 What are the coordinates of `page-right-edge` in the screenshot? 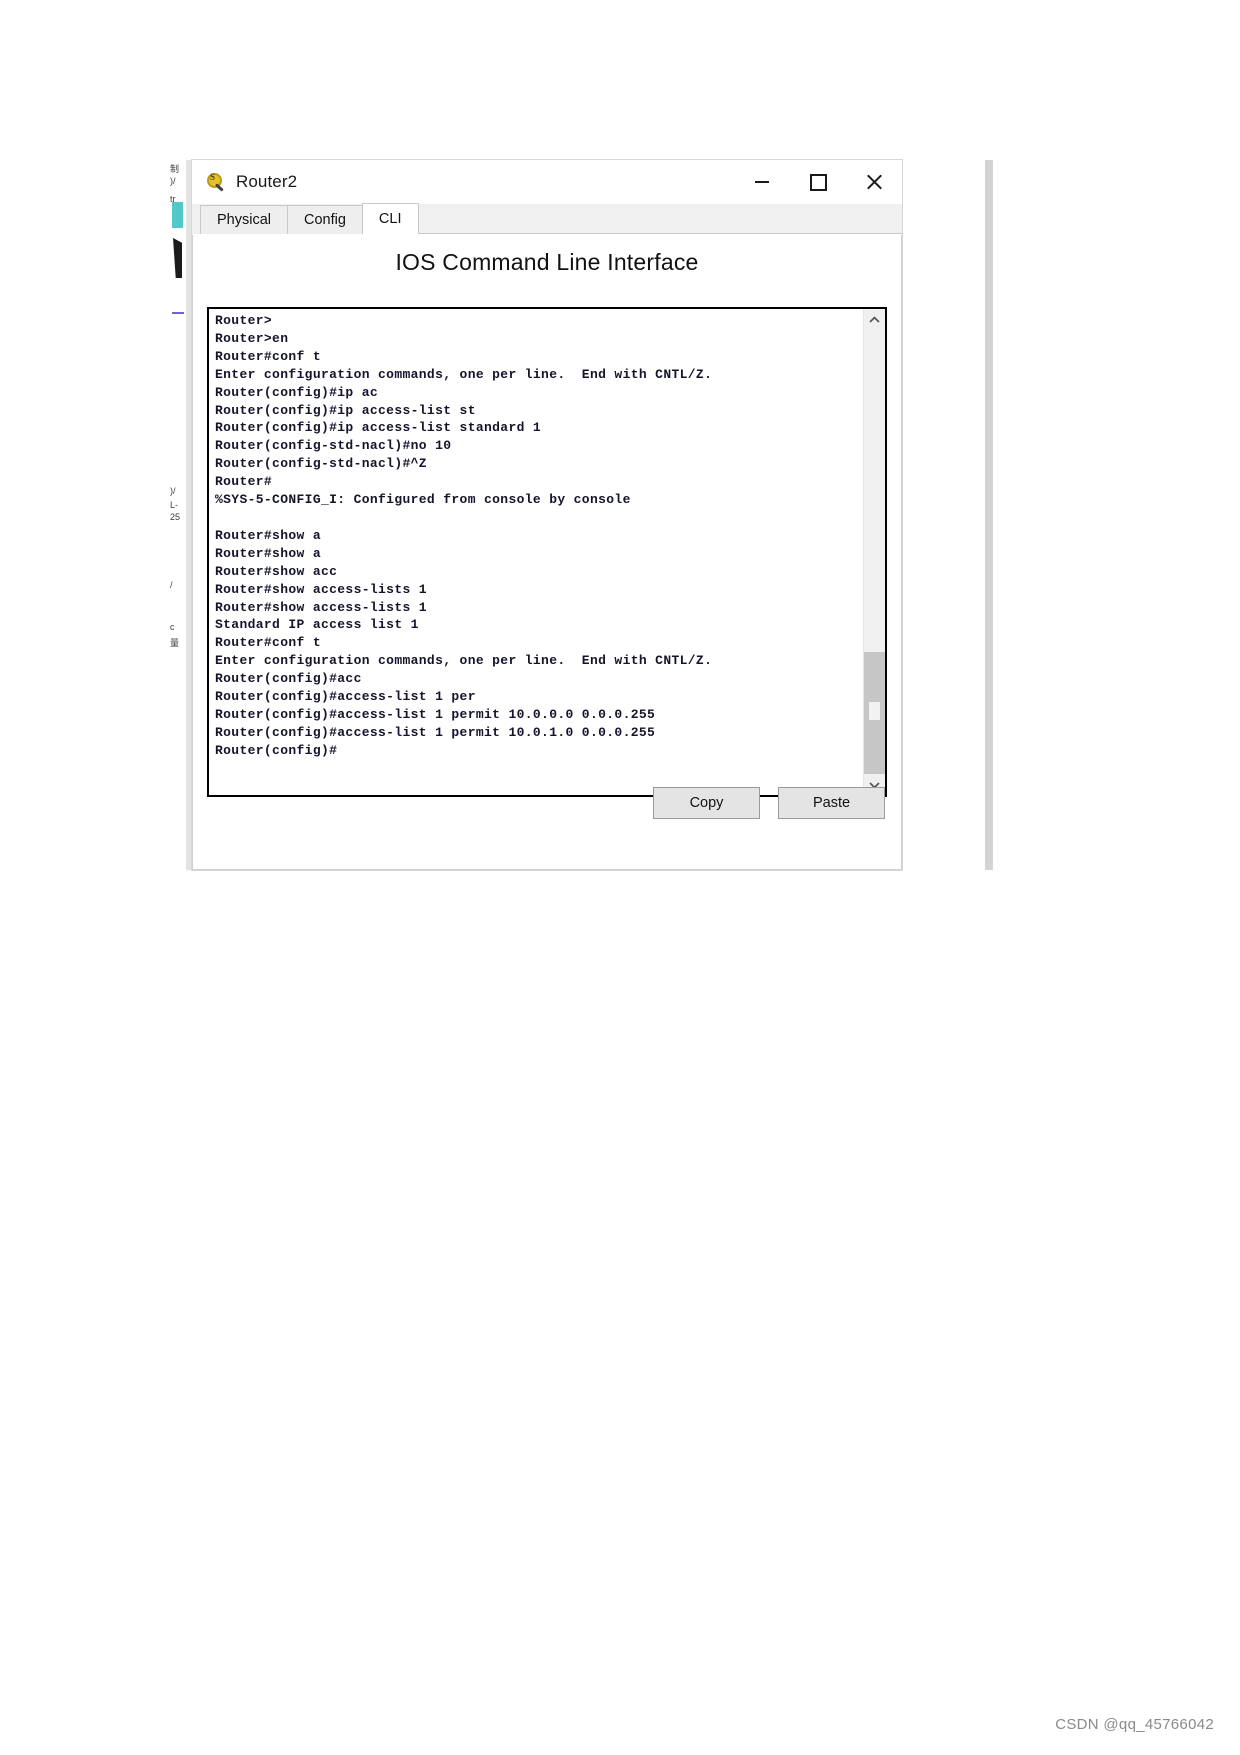 It's located at (989, 515).